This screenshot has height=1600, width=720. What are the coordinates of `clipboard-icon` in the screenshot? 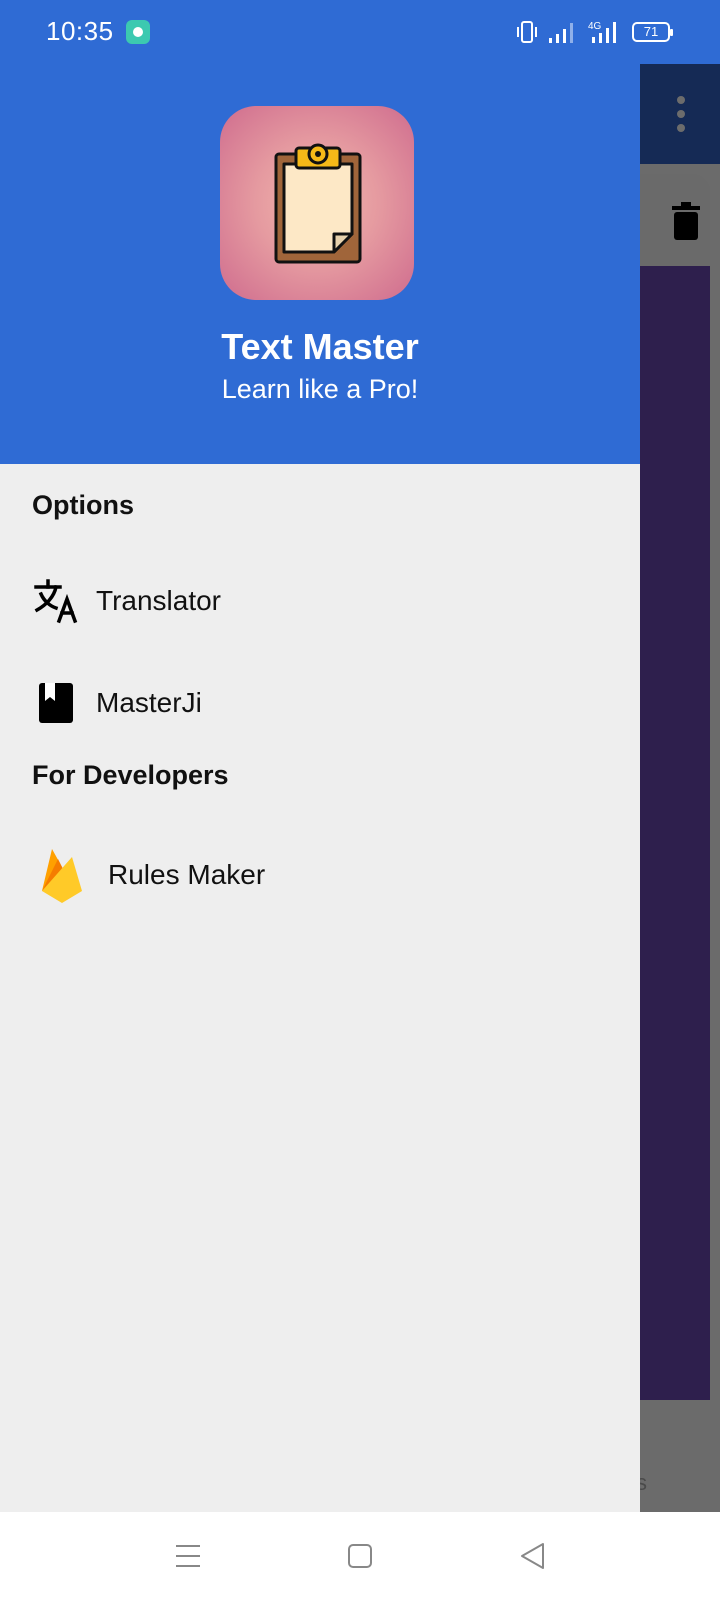 It's located at (318, 203).